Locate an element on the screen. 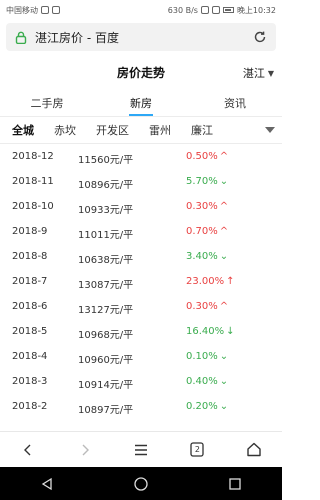 The image size is (320, 500). change-value: 0.50% is located at coordinates (202, 156).